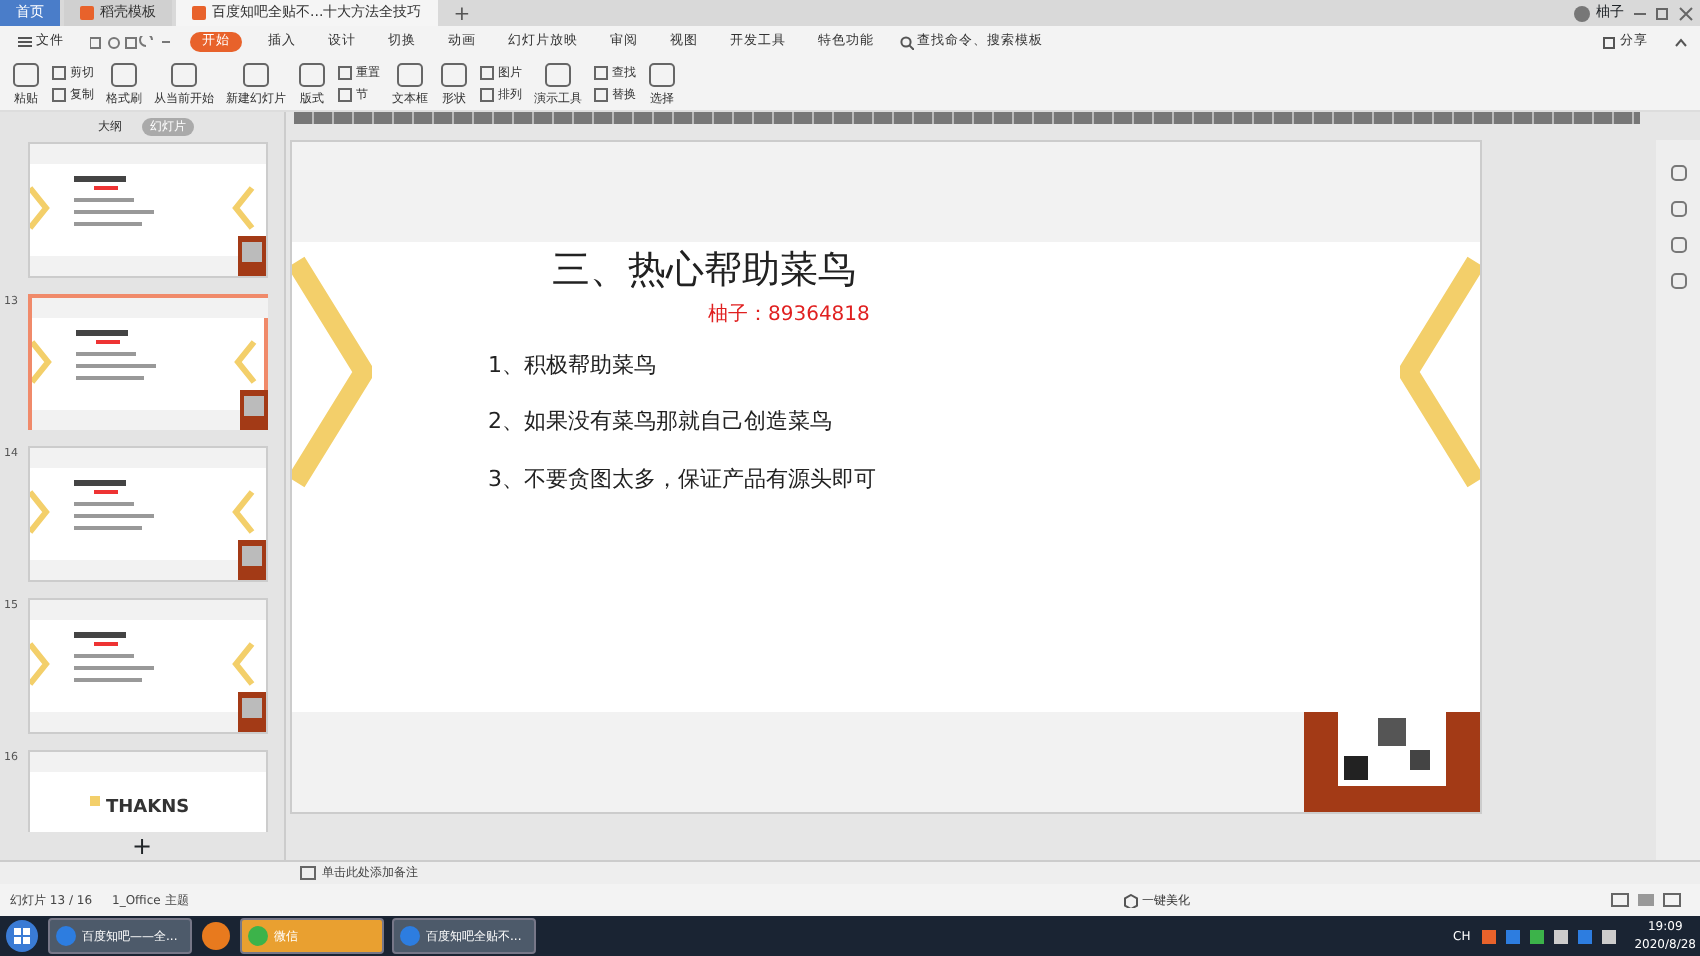  Describe the element at coordinates (906, 42) in the screenshot. I see `search-icon` at that location.